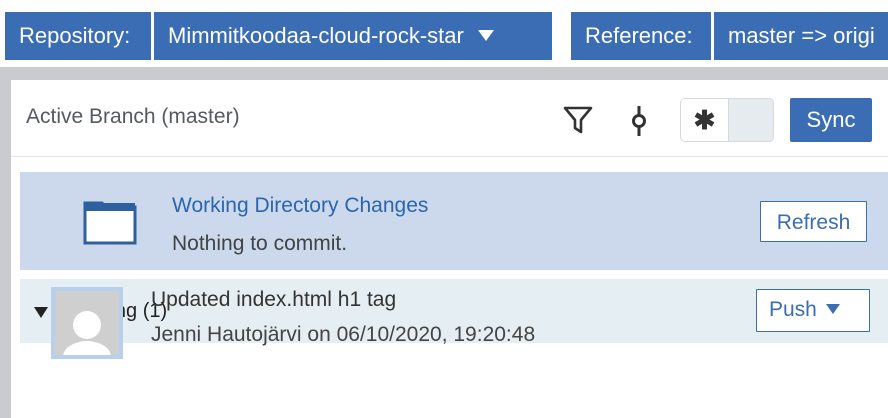 The width and height of the screenshot is (888, 418). I want to click on view-toggle: ✱, so click(727, 120).